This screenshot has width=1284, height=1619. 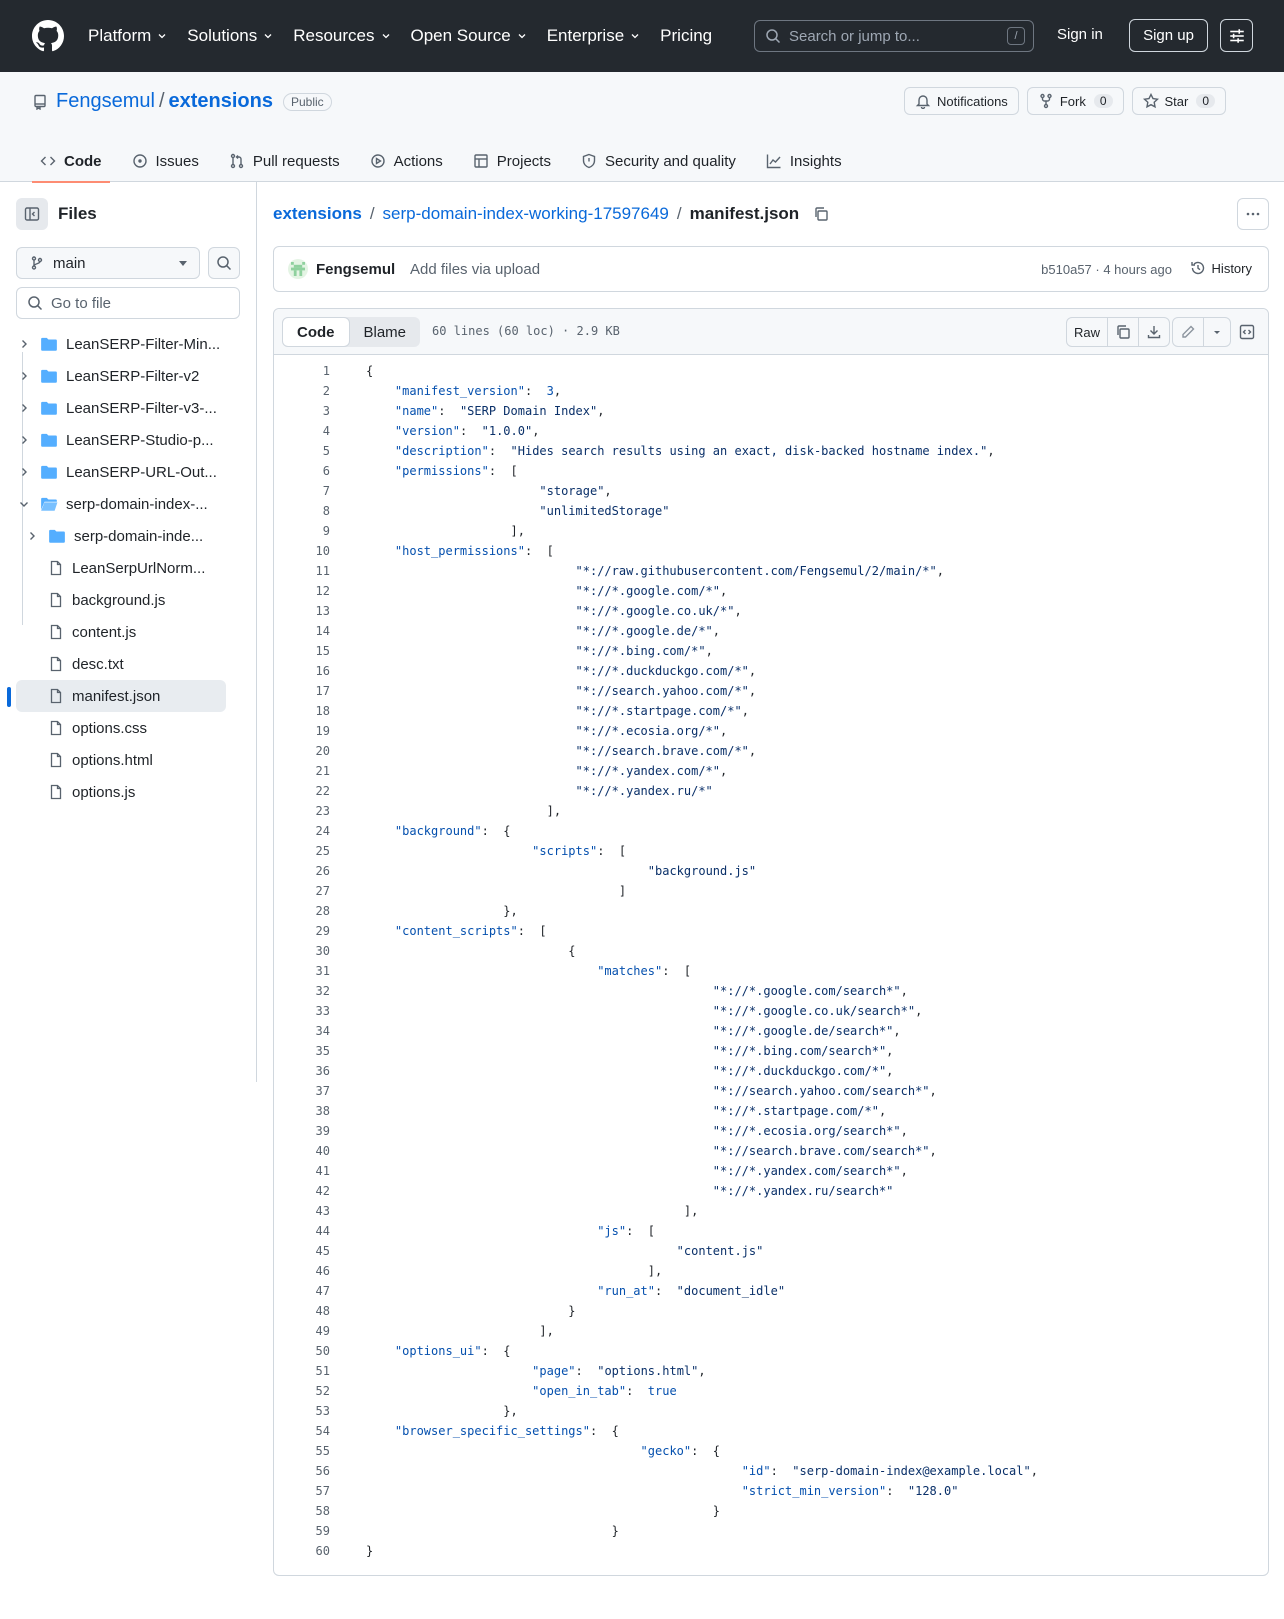 What do you see at coordinates (1075, 101) in the screenshot?
I see `fork-button: Fork 0` at bounding box center [1075, 101].